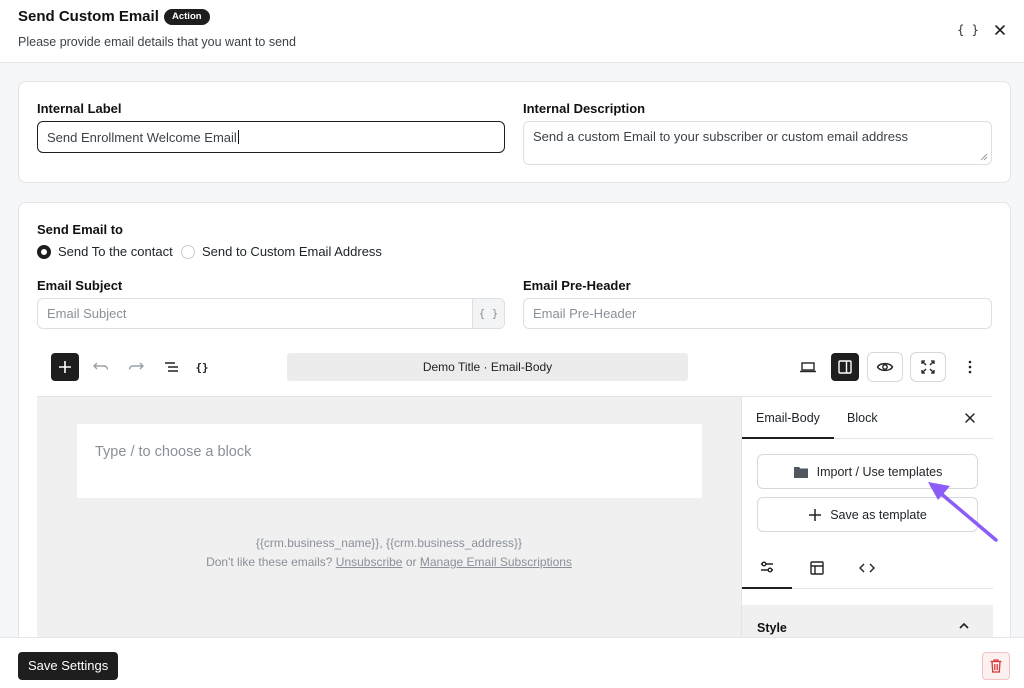 The image size is (1024, 688). Describe the element at coordinates (585, 313) in the screenshot. I see `email-preheader-placeholder: Email Pre-Header` at that location.